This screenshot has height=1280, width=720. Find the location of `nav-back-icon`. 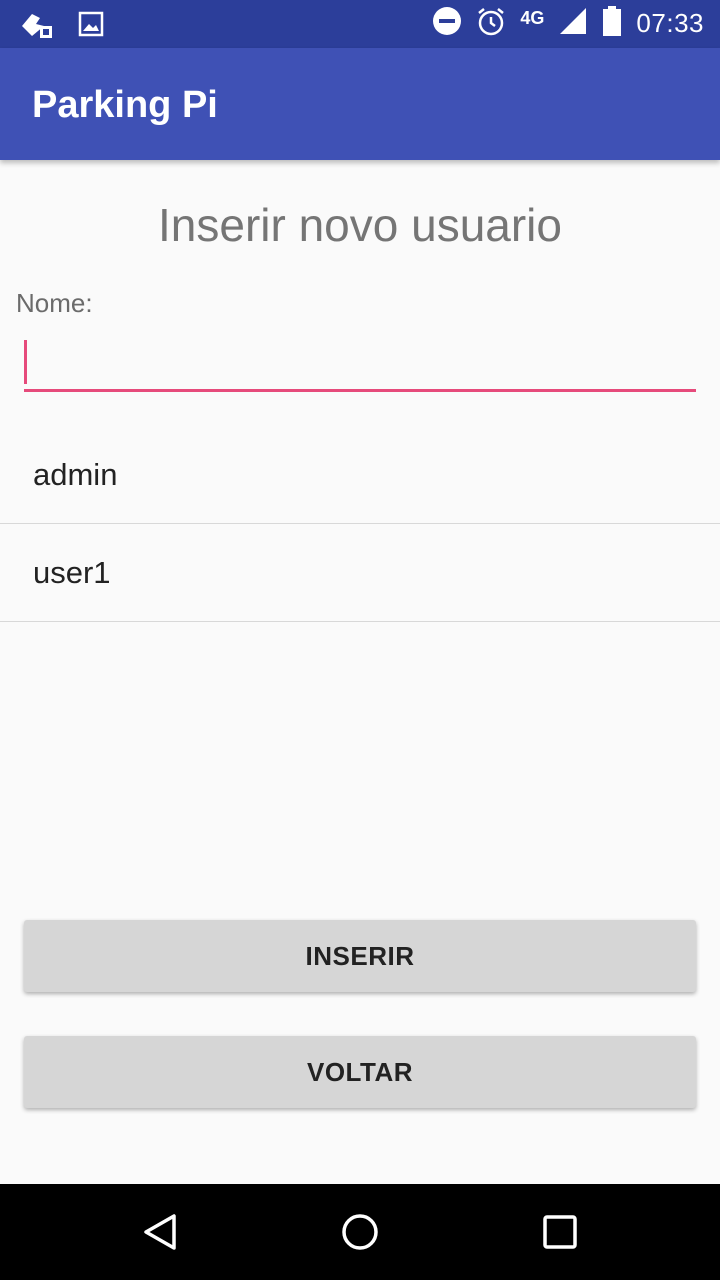

nav-back-icon is located at coordinates (160, 1232).